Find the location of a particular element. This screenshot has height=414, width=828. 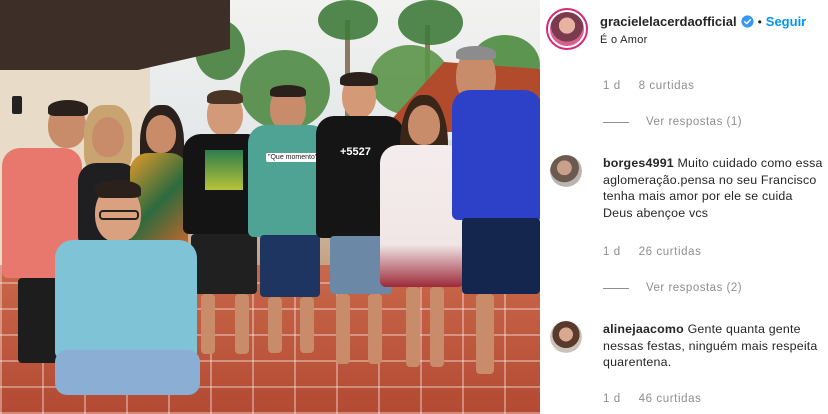

glasses is located at coordinates (119, 215).